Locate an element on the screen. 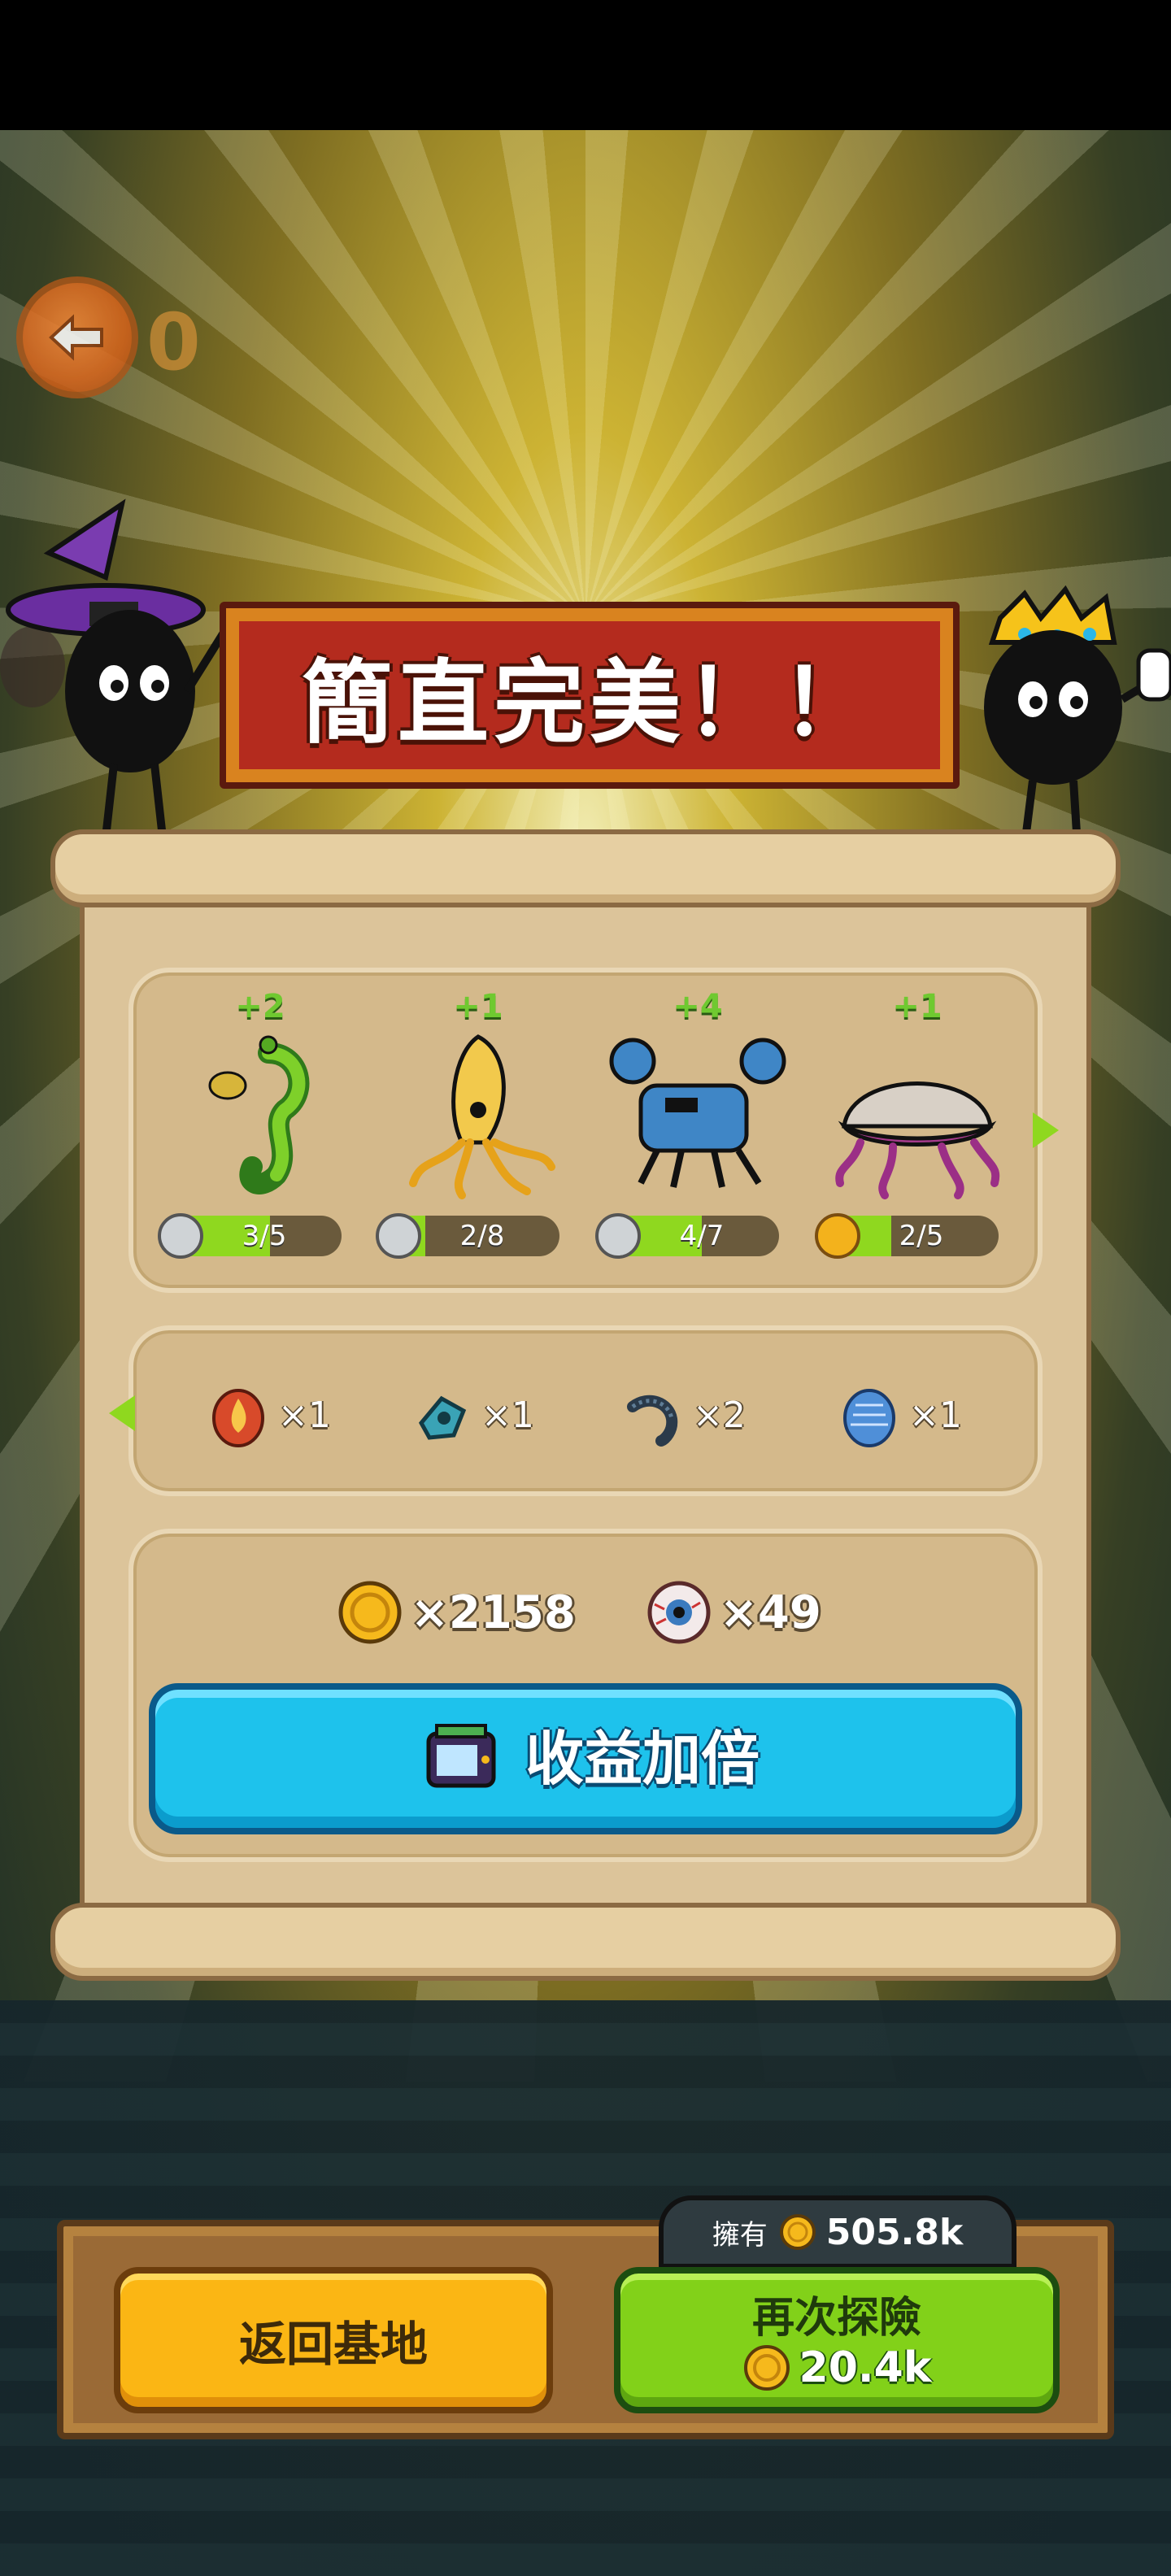 The height and width of the screenshot is (2576, 1171). explore-again-button: 再次探險 20.4k is located at coordinates (837, 2340).